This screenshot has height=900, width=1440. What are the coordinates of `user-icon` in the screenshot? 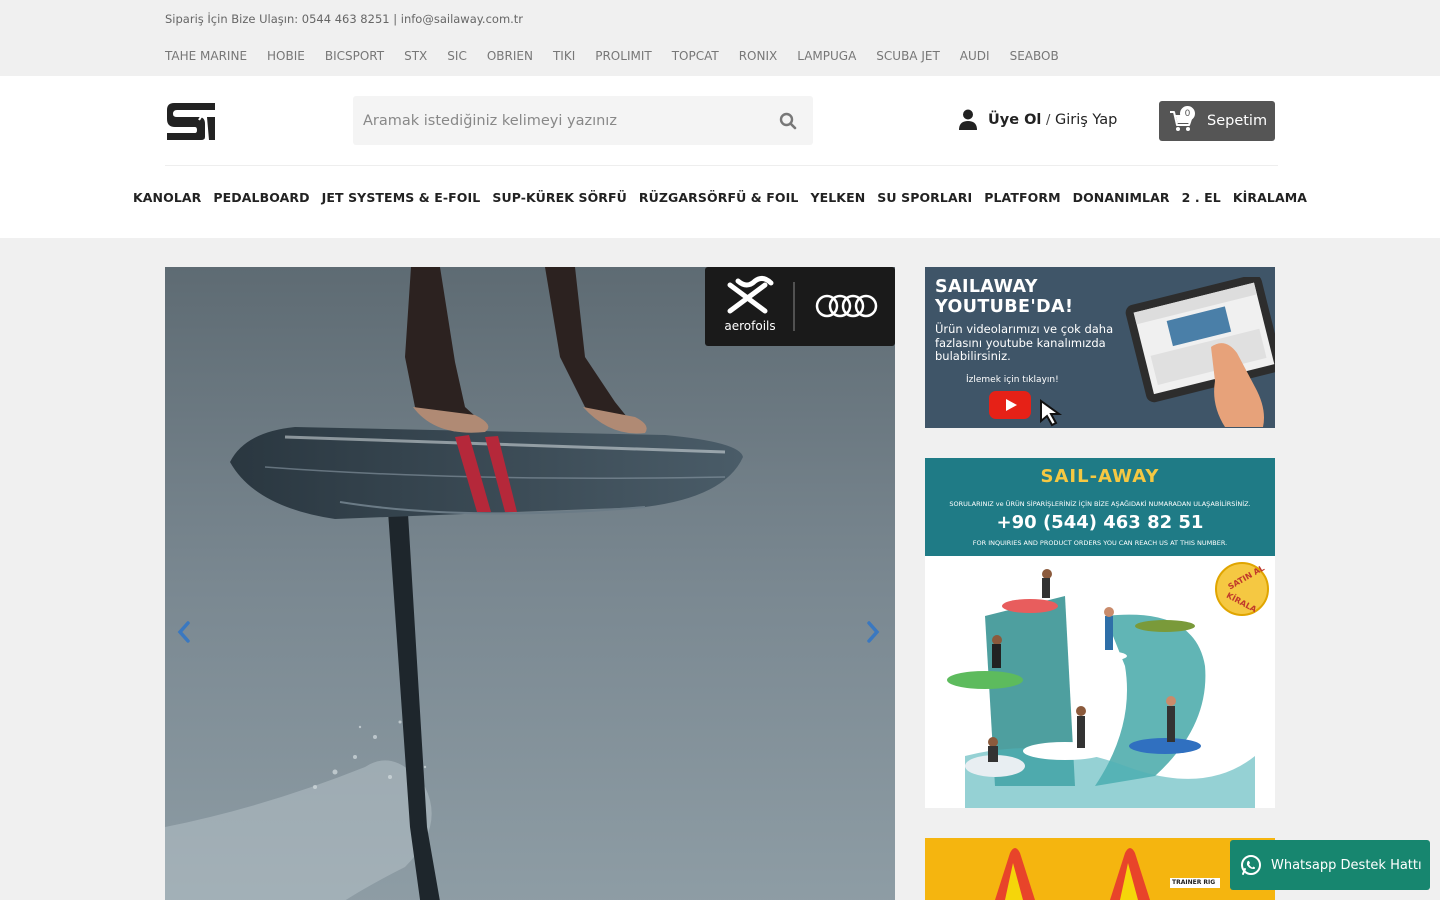 It's located at (968, 119).